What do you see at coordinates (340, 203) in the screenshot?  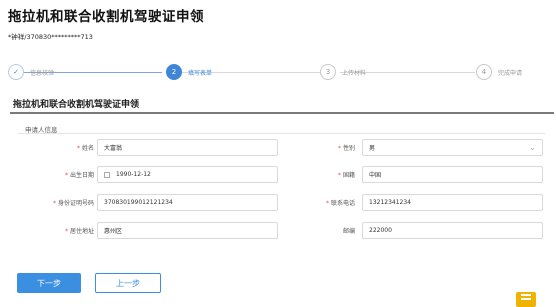 I see `phone-label: * 联系电话` at bounding box center [340, 203].